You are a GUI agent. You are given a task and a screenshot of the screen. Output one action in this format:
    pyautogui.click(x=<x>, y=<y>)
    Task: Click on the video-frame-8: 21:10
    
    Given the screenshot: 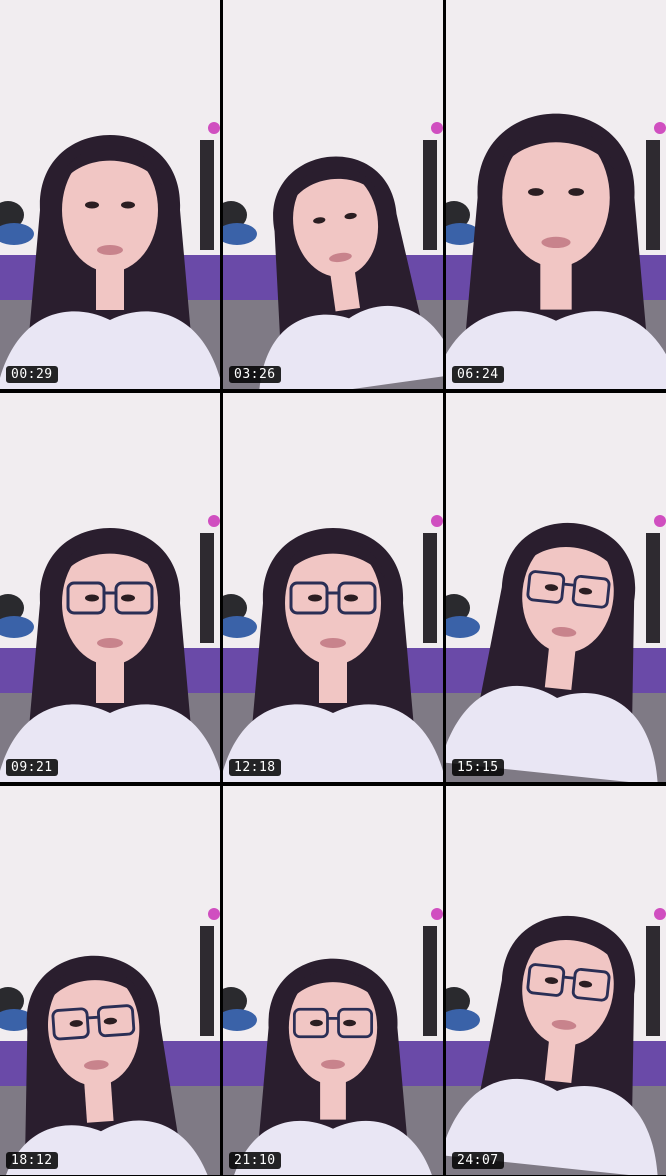 What is the action you would take?
    pyautogui.click(x=333, y=980)
    